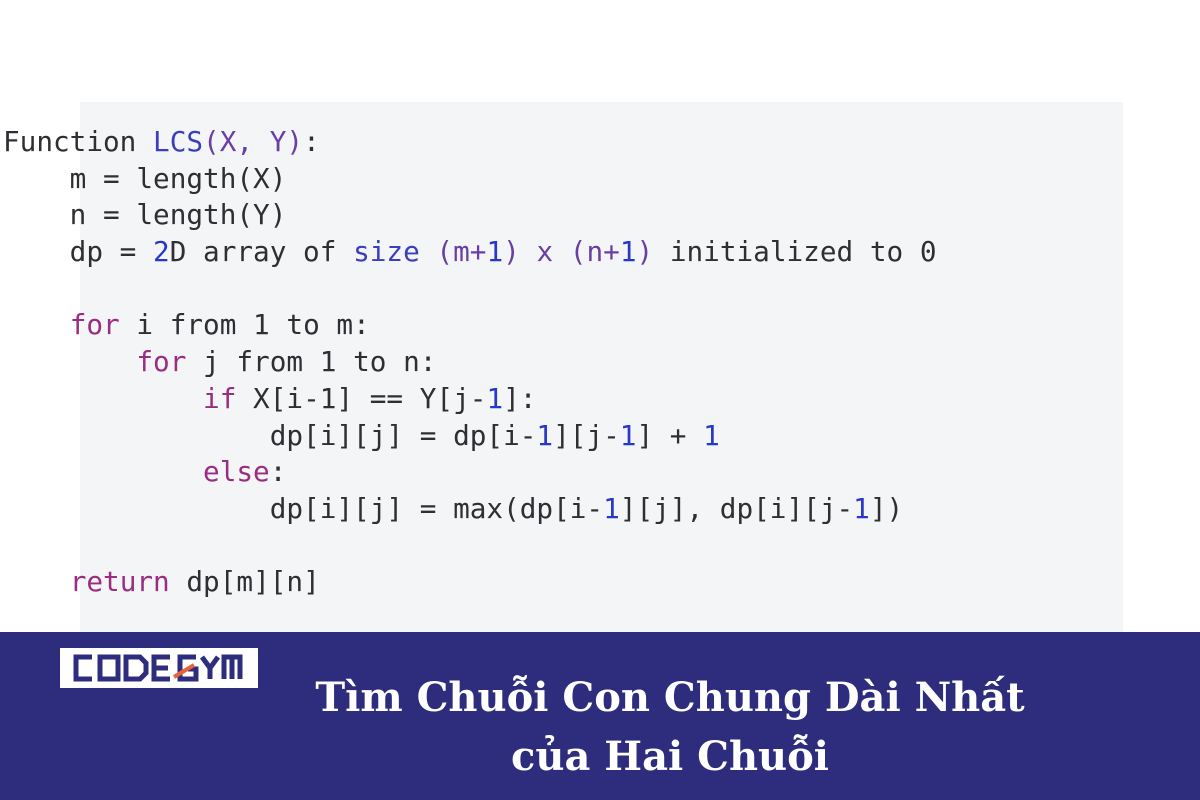  What do you see at coordinates (453, 252) in the screenshot?
I see `code-token: (m+` at bounding box center [453, 252].